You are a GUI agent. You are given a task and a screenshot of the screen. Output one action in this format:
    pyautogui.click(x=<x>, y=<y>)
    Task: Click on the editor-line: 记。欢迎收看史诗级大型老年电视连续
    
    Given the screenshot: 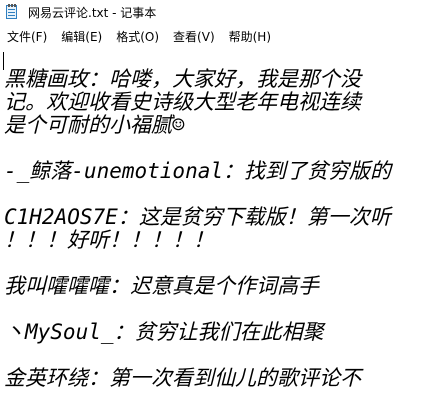 What is the action you would take?
    pyautogui.click(x=182, y=102)
    